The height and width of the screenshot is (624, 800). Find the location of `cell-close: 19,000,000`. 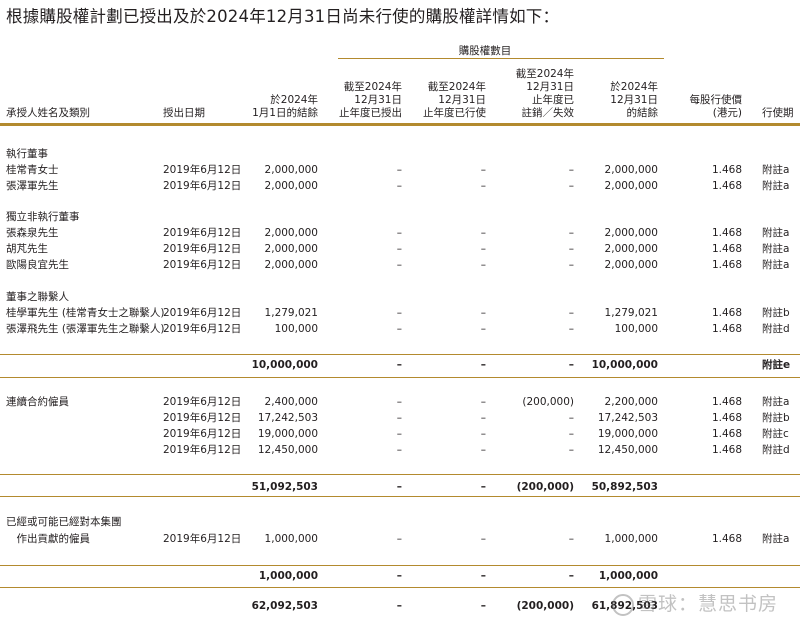

cell-close: 19,000,000 is located at coordinates (627, 434).